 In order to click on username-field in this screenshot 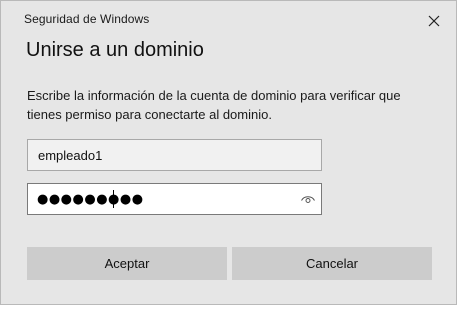, I will do `click(174, 155)`.